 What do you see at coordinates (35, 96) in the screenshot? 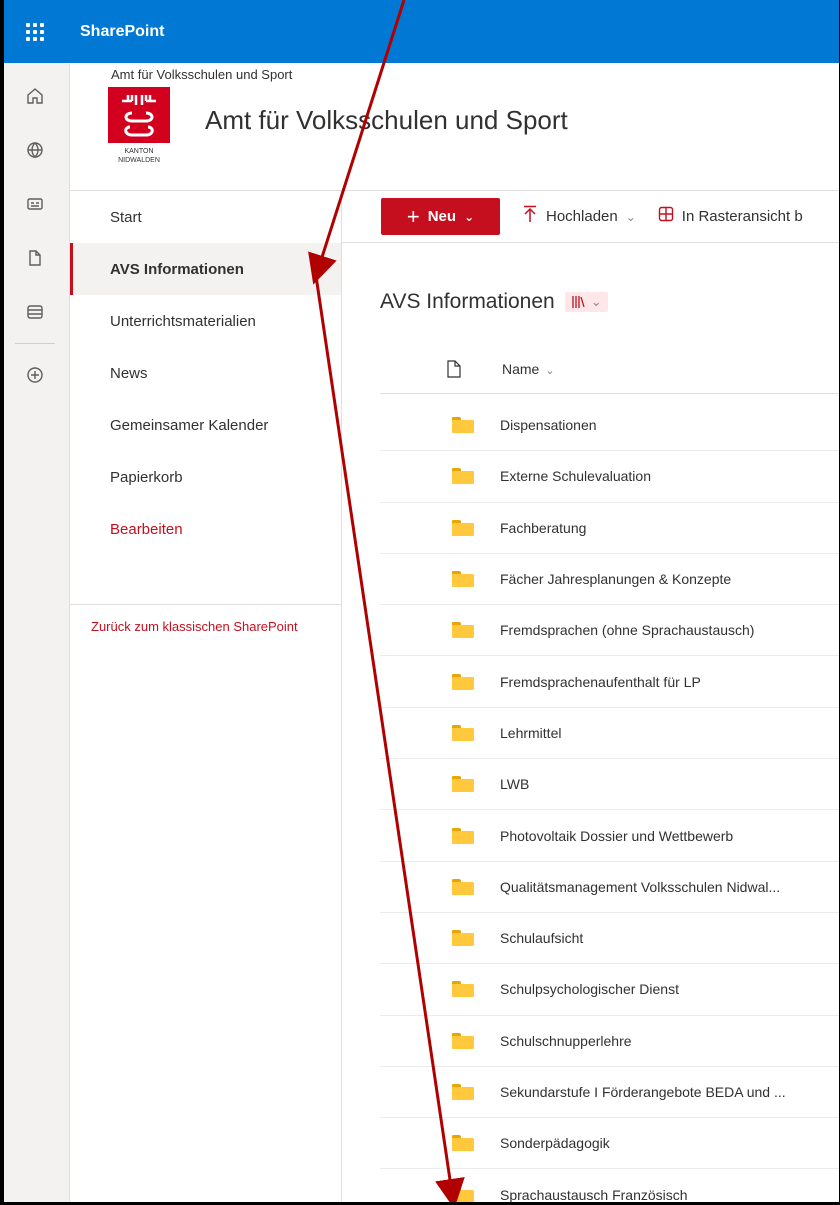
I see `home-icon` at bounding box center [35, 96].